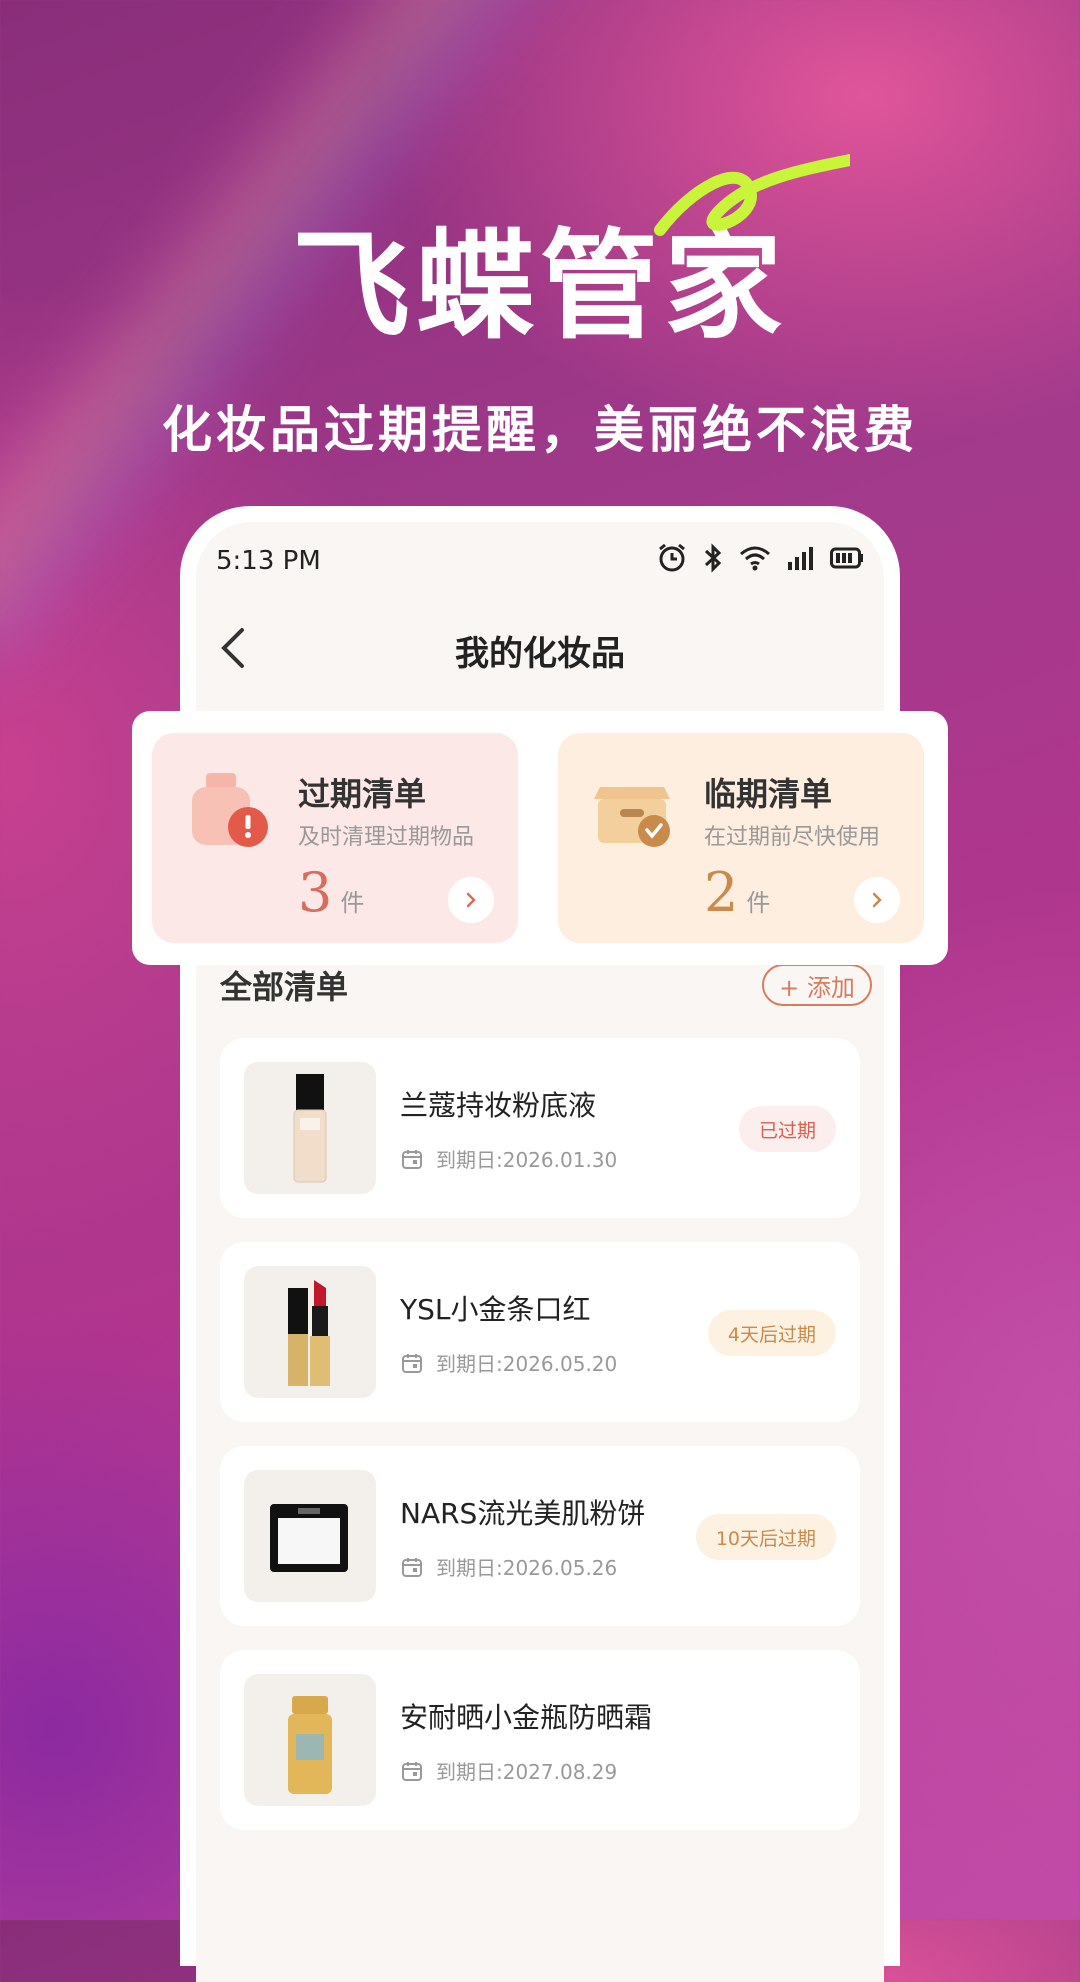 This screenshot has width=1080, height=1982. What do you see at coordinates (228, 811) in the screenshot?
I see `expired-bottle-icon` at bounding box center [228, 811].